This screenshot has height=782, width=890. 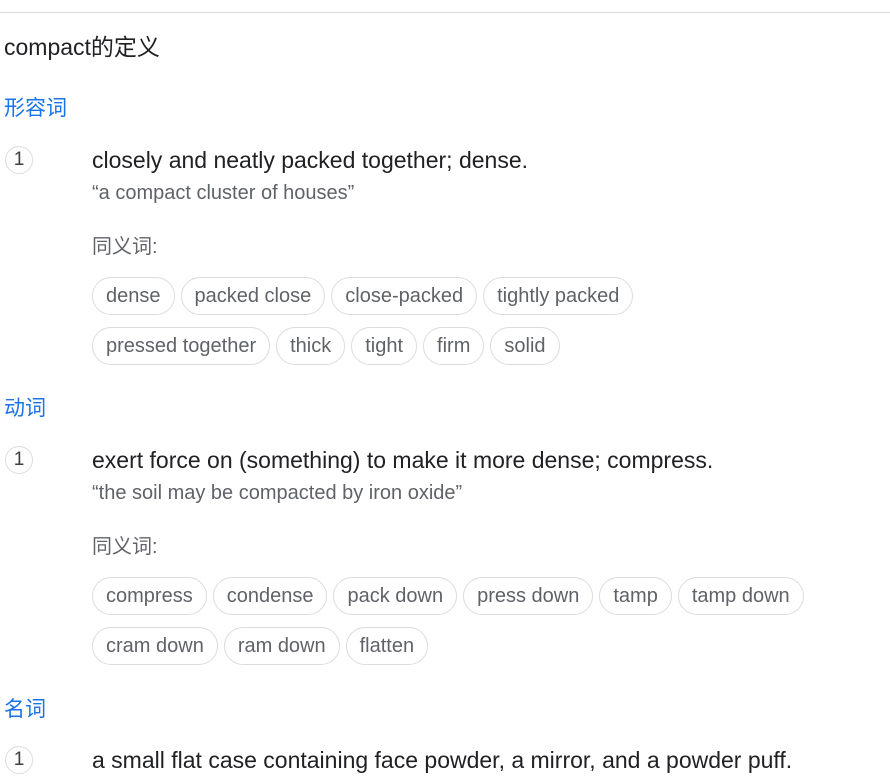 I want to click on synonym-chip: pressed together, so click(x=181, y=346).